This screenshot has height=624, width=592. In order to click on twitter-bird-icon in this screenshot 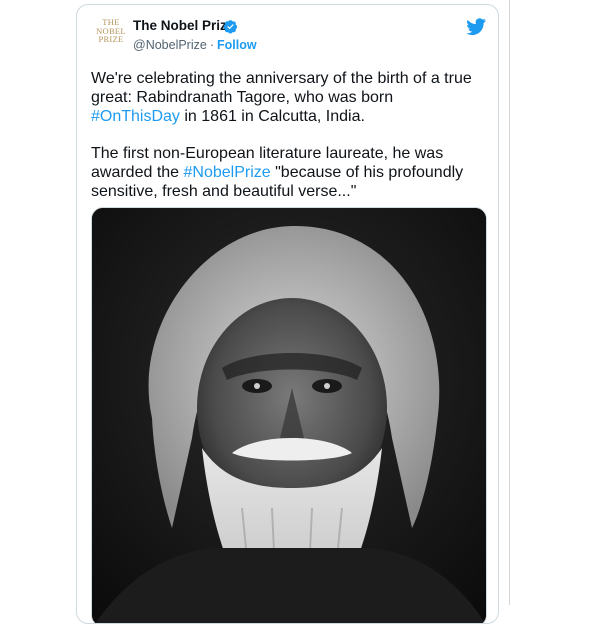, I will do `click(476, 26)`.